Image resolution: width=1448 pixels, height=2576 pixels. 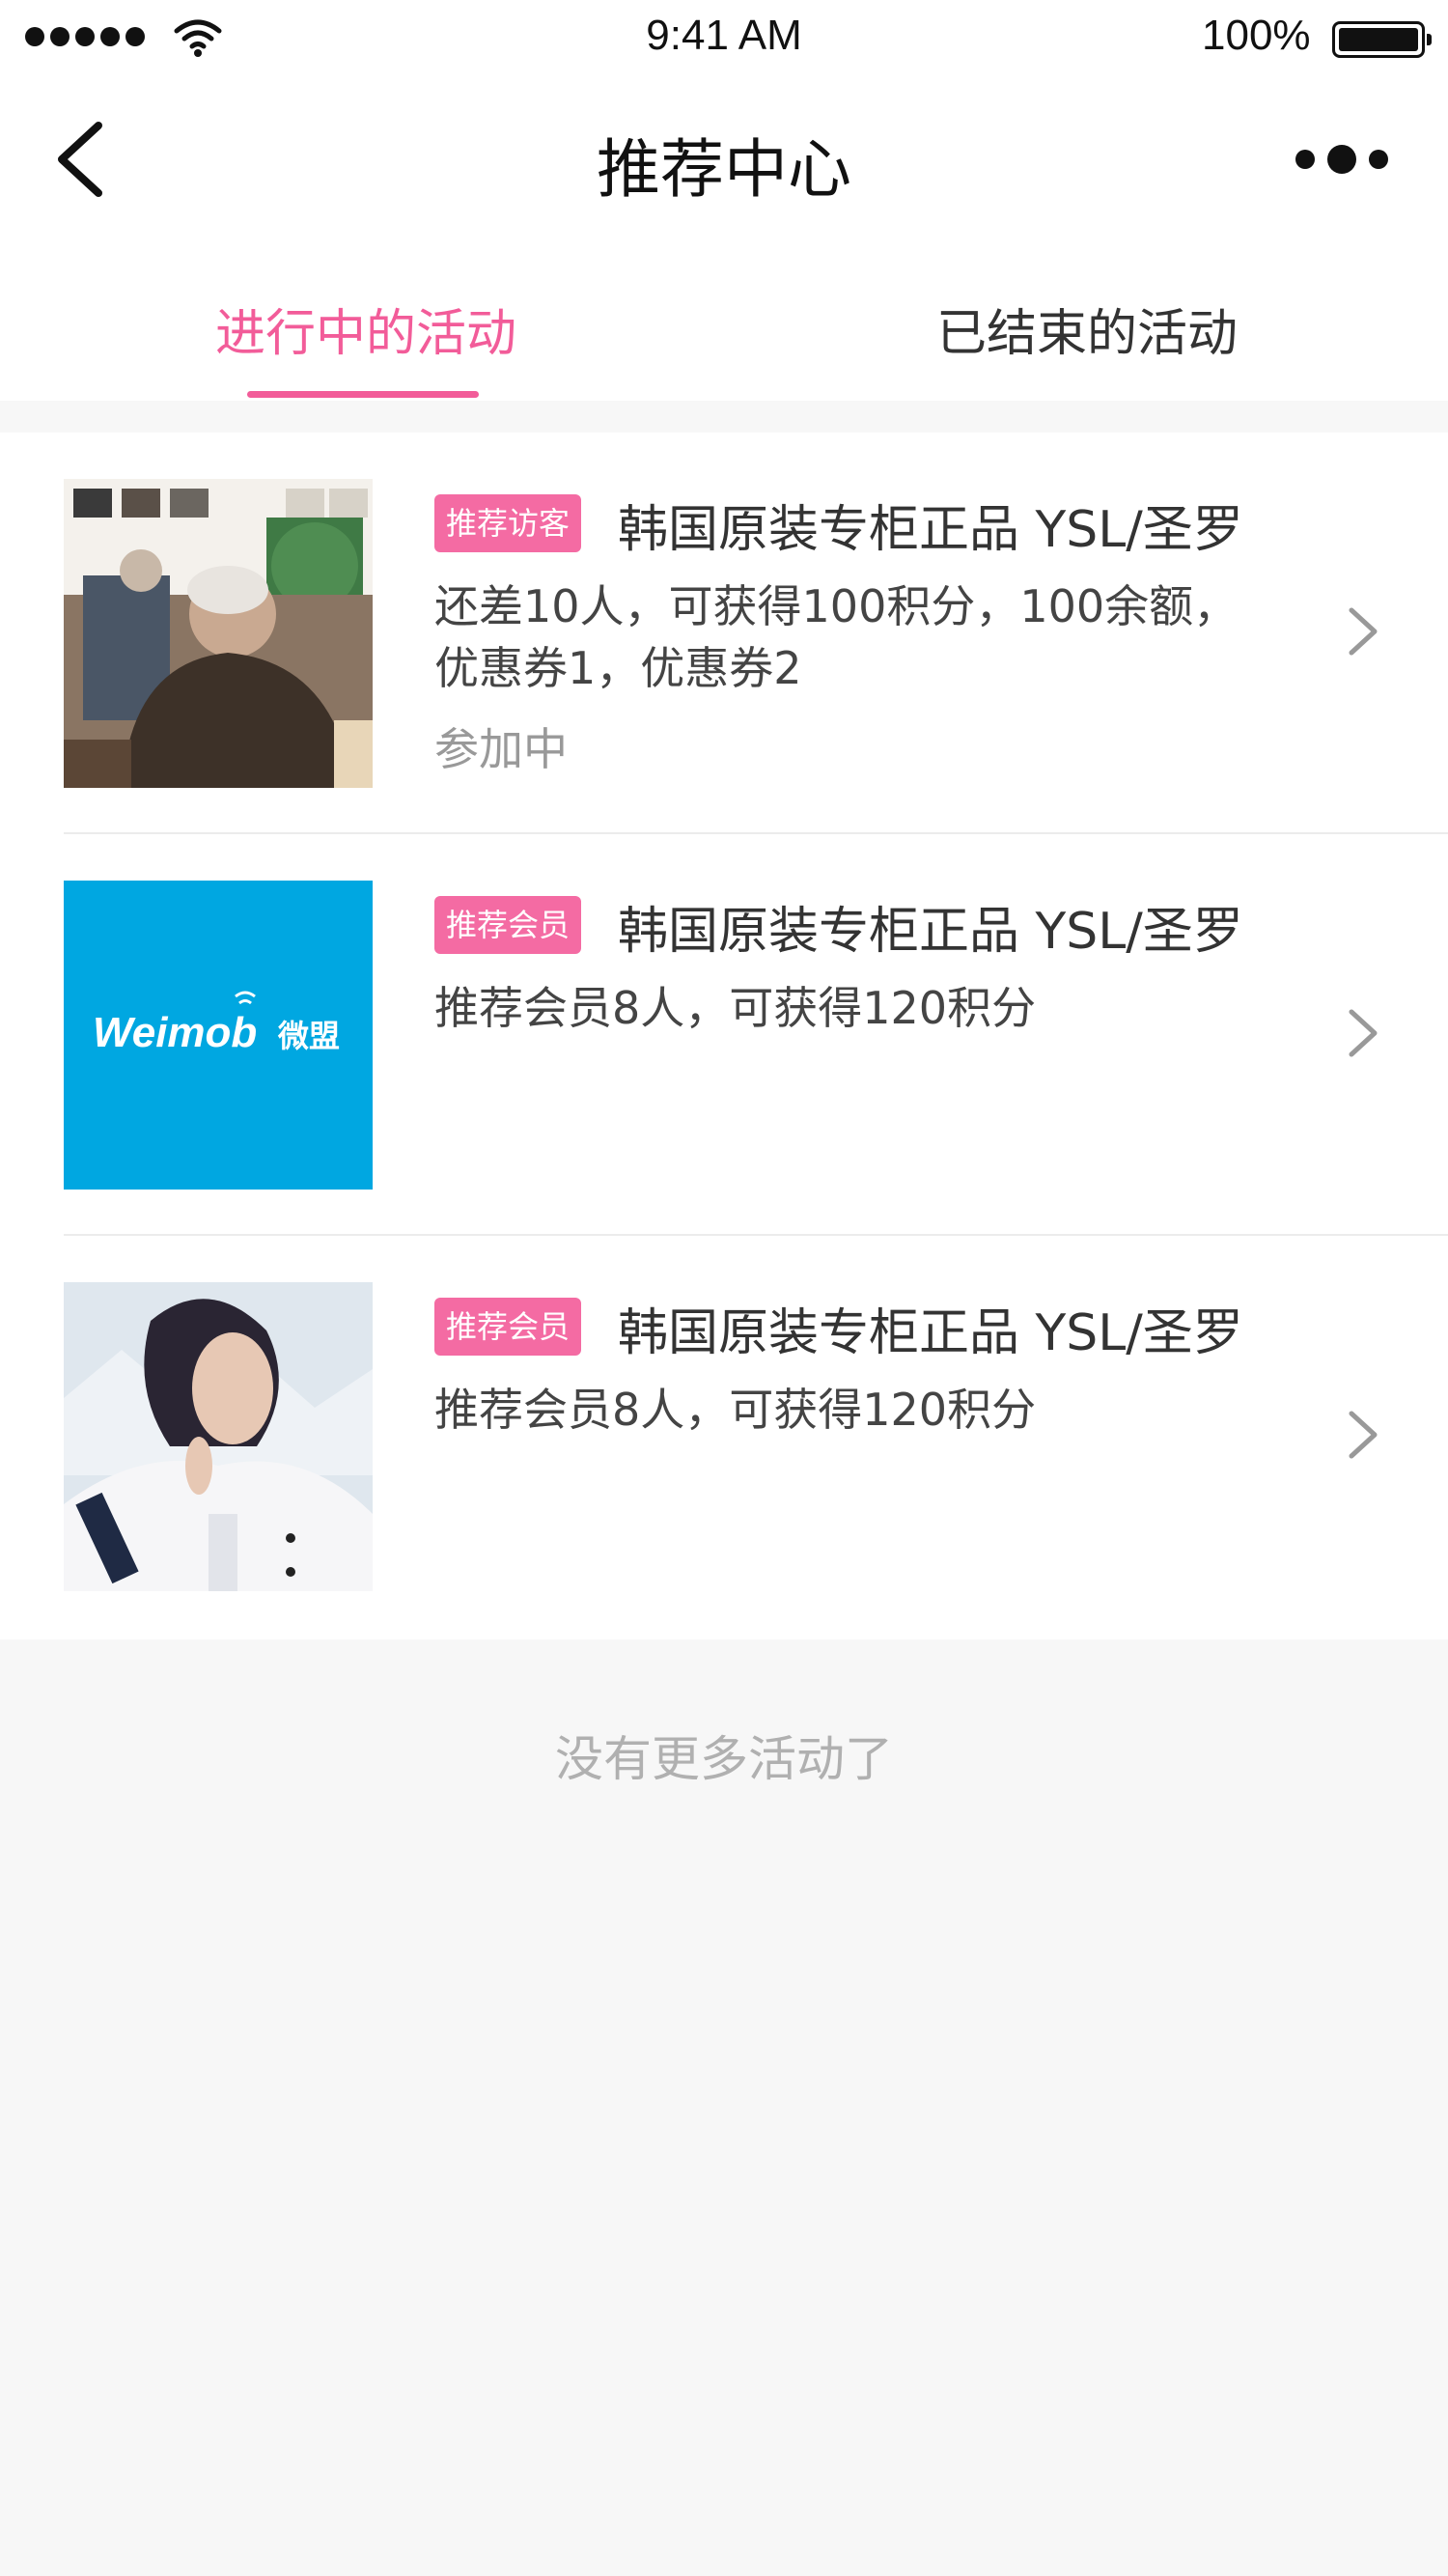 What do you see at coordinates (1087, 329) in the screenshot?
I see `tab-ended-activities: 已结束的活动` at bounding box center [1087, 329].